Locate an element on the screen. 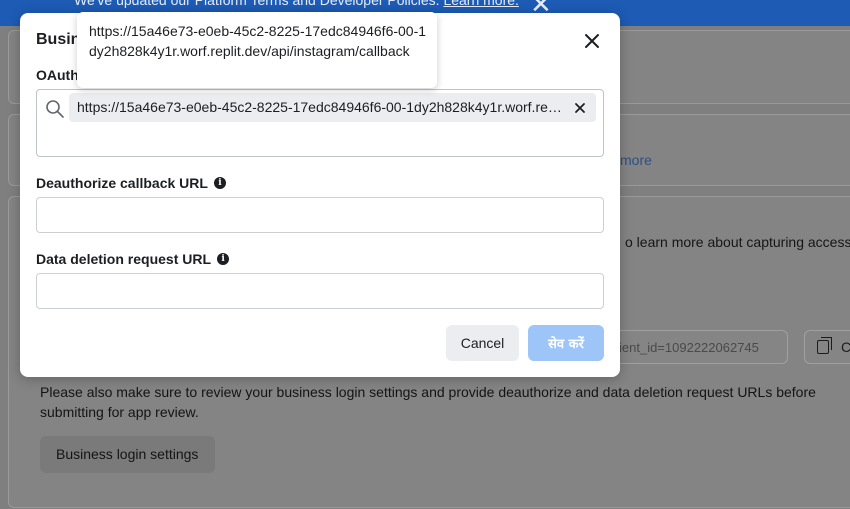 The image size is (850, 509). deauthorize-callback-label: Deauthorize callback URL i is located at coordinates (131, 183).